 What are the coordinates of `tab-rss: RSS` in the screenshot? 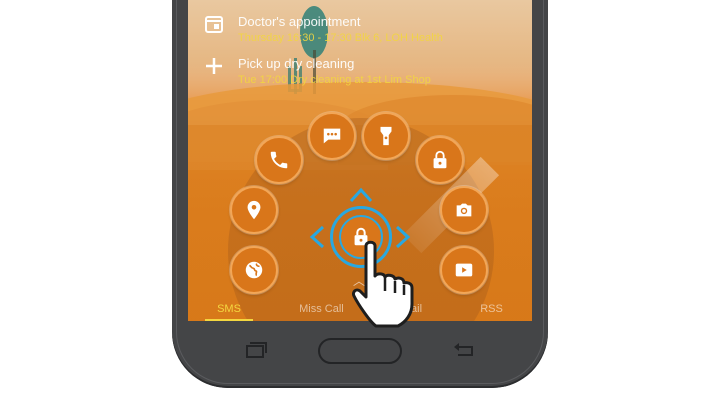 It's located at (491, 309).